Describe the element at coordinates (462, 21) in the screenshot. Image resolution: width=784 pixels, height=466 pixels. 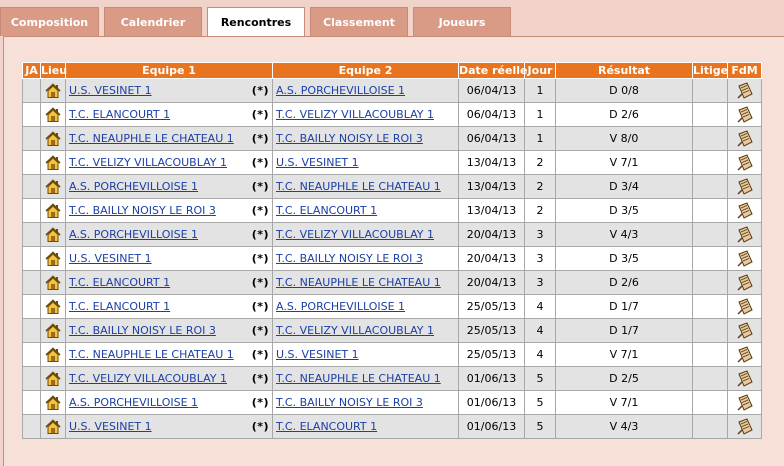
I see `tab-joueurs: Joueurs` at that location.